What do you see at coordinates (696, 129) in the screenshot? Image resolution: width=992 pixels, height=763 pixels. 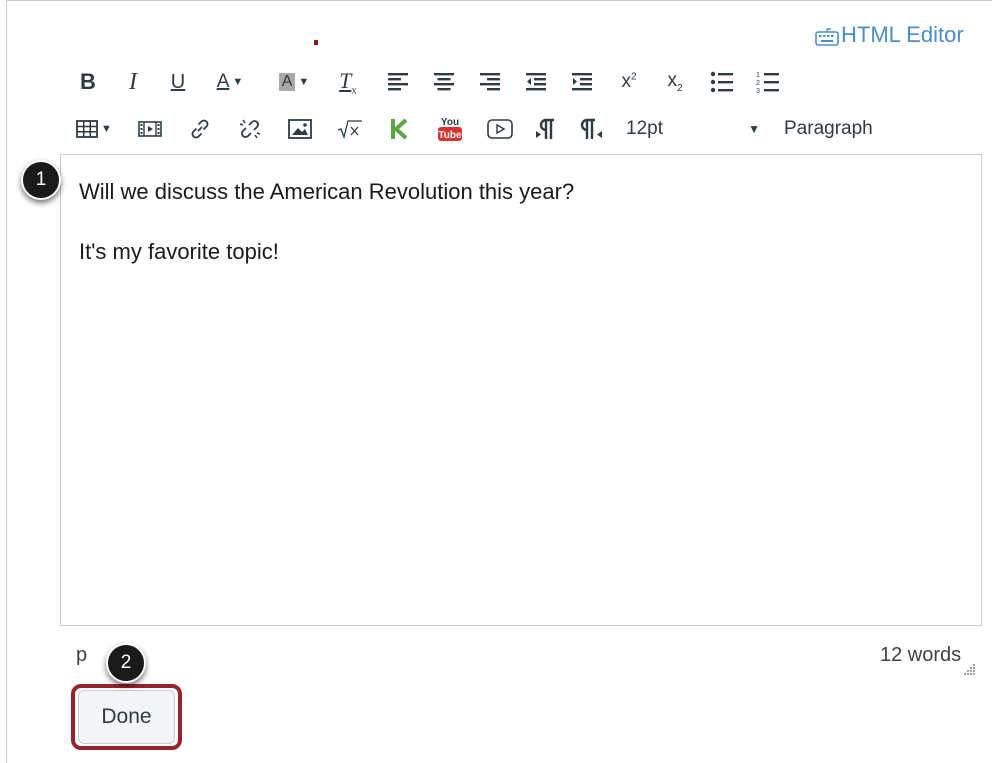 I see `font-size-select: 12pt ▼` at bounding box center [696, 129].